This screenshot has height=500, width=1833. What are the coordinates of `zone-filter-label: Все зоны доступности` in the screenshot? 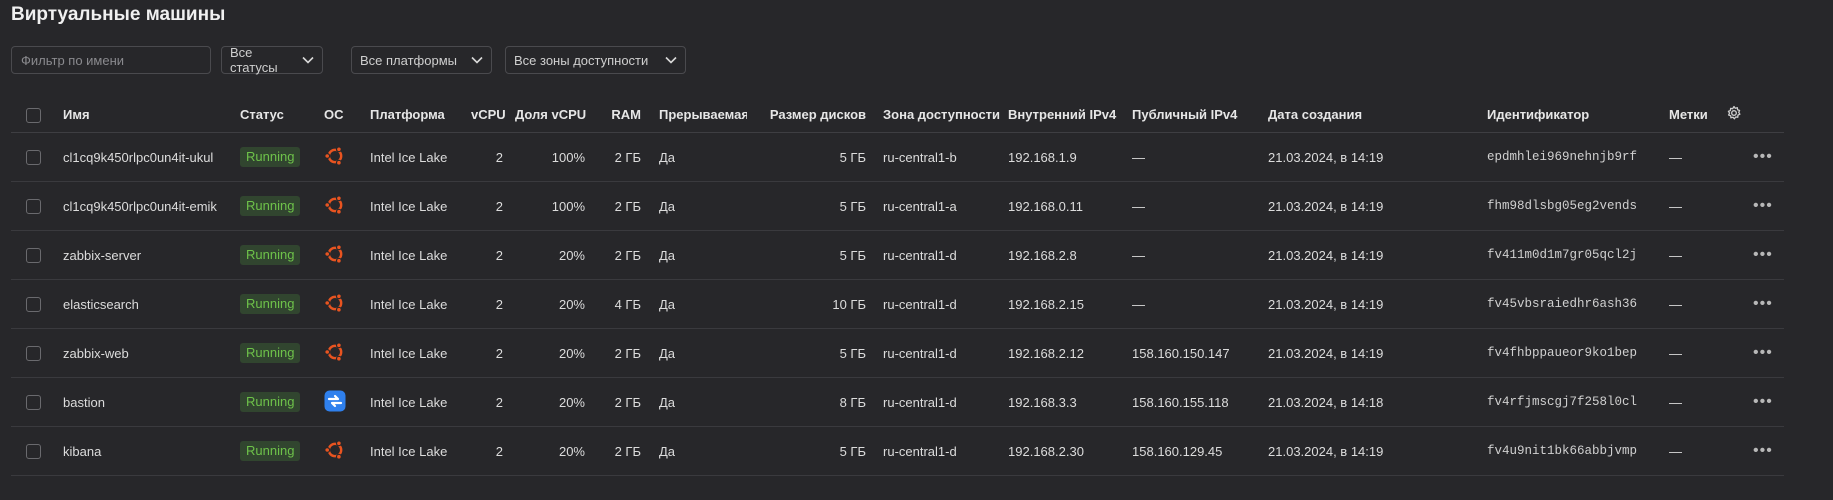 It's located at (581, 60).